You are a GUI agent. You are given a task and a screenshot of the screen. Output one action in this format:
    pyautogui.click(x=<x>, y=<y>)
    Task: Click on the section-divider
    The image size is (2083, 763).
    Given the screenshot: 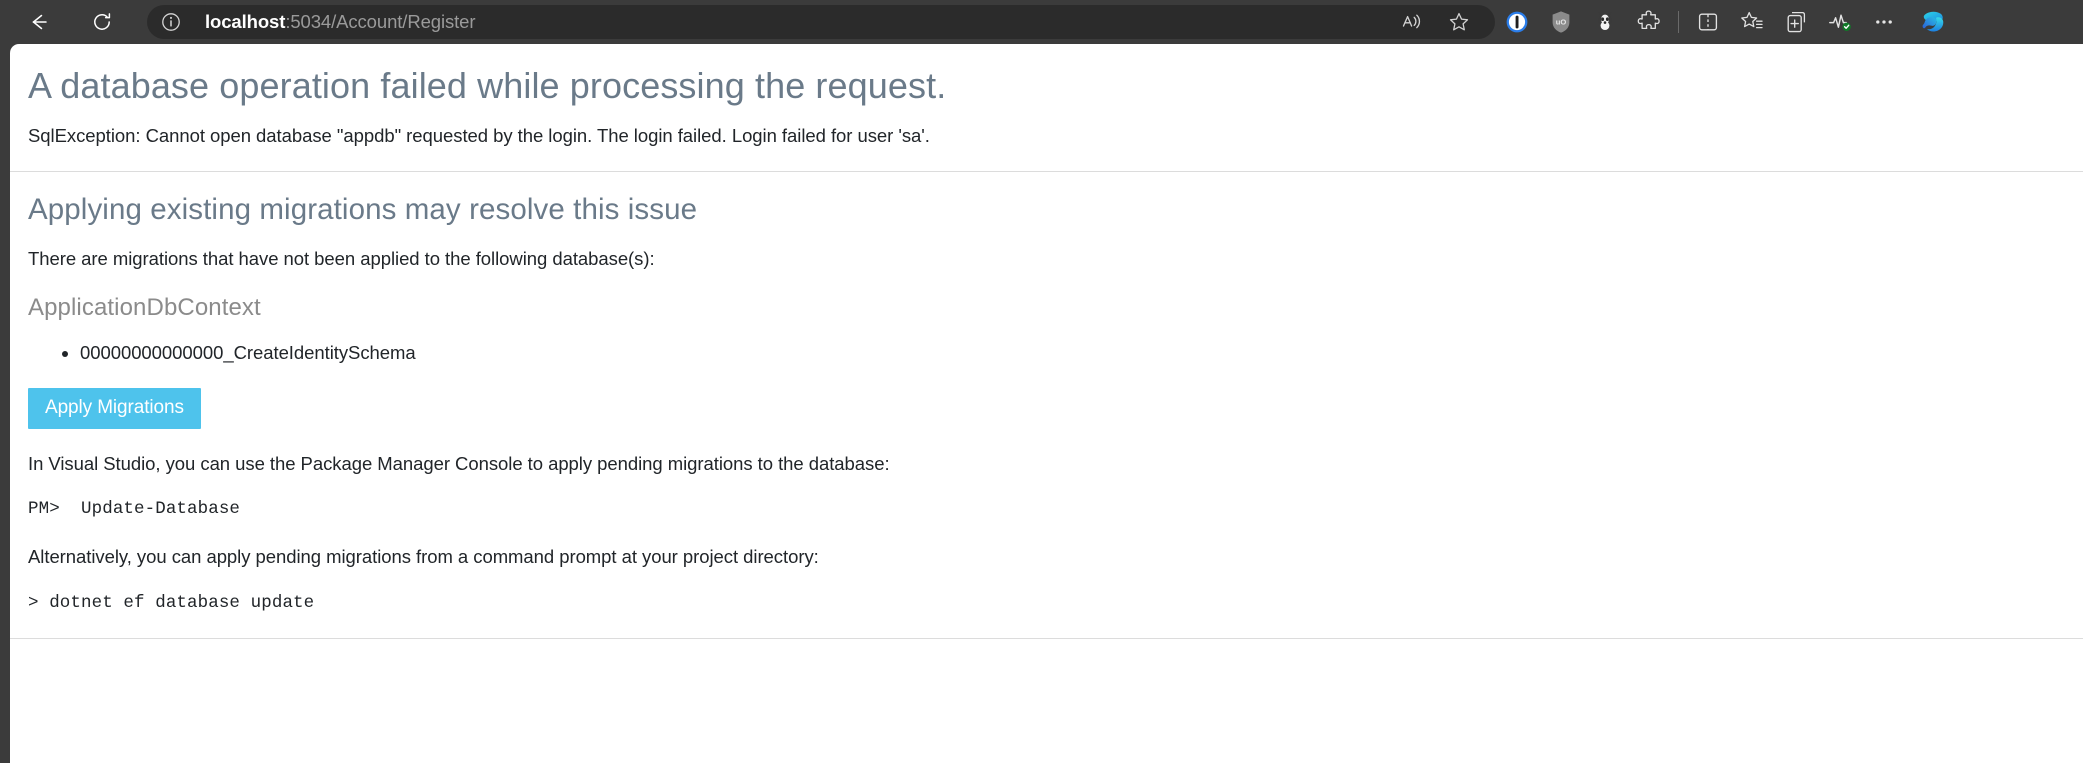 What is the action you would take?
    pyautogui.click(x=1046, y=172)
    